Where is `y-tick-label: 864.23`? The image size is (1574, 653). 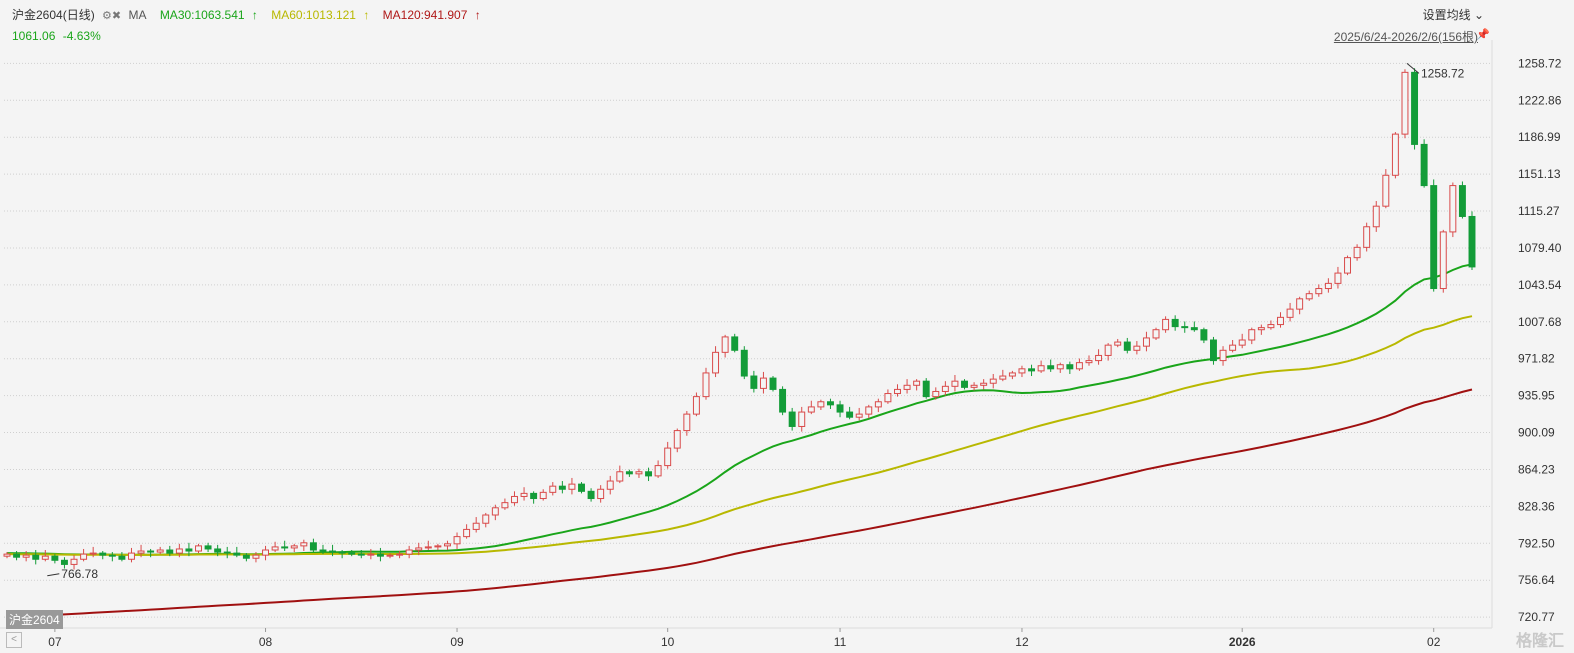 y-tick-label: 864.23 is located at coordinates (1536, 469).